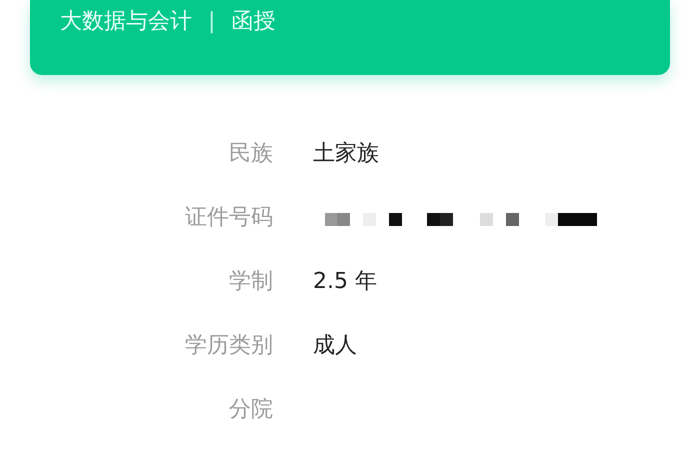  What do you see at coordinates (250, 282) in the screenshot?
I see `field-label: 学制` at bounding box center [250, 282].